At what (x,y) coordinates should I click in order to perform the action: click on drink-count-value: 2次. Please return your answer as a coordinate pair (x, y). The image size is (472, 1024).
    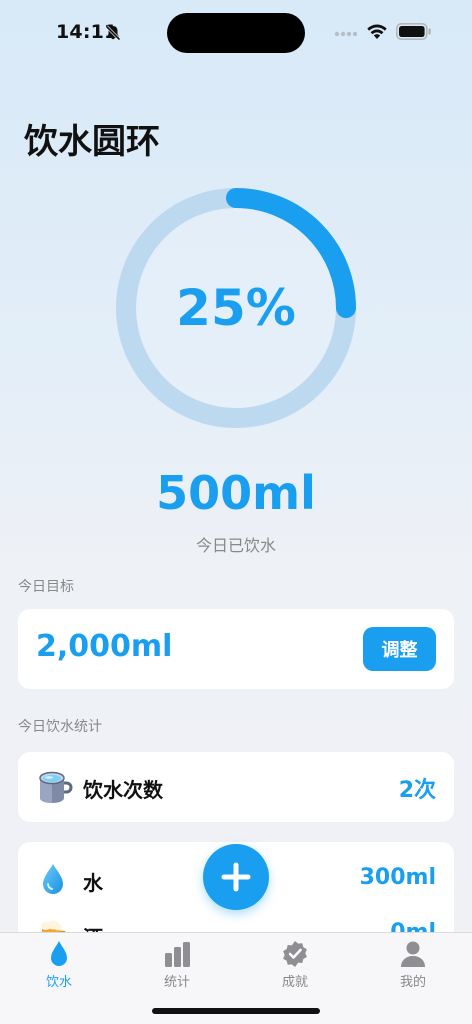
    Looking at the image, I should click on (417, 790).